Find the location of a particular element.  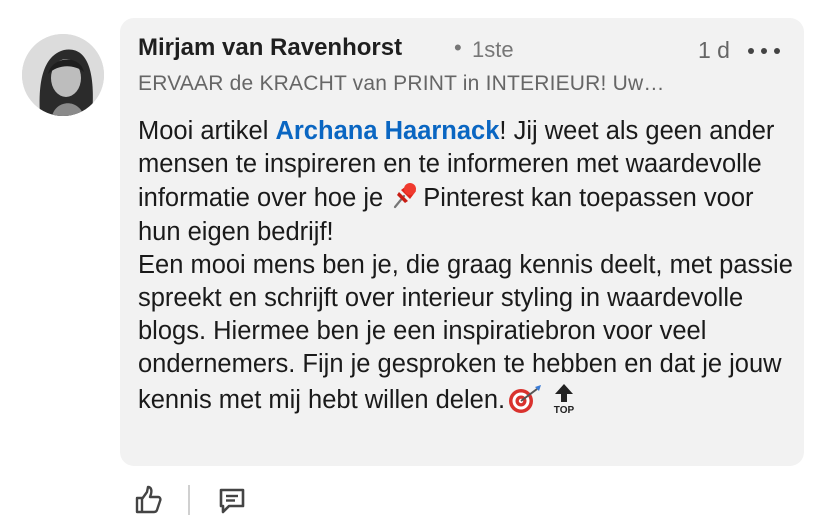

pushpin-icon is located at coordinates (405, 196).